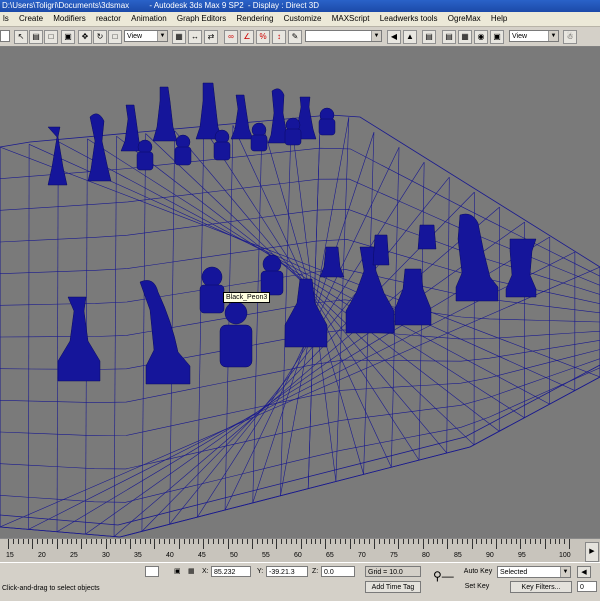 This screenshot has width=600, height=601. Describe the element at coordinates (426, 555) in the screenshot. I see `tick-label: 80` at that location.